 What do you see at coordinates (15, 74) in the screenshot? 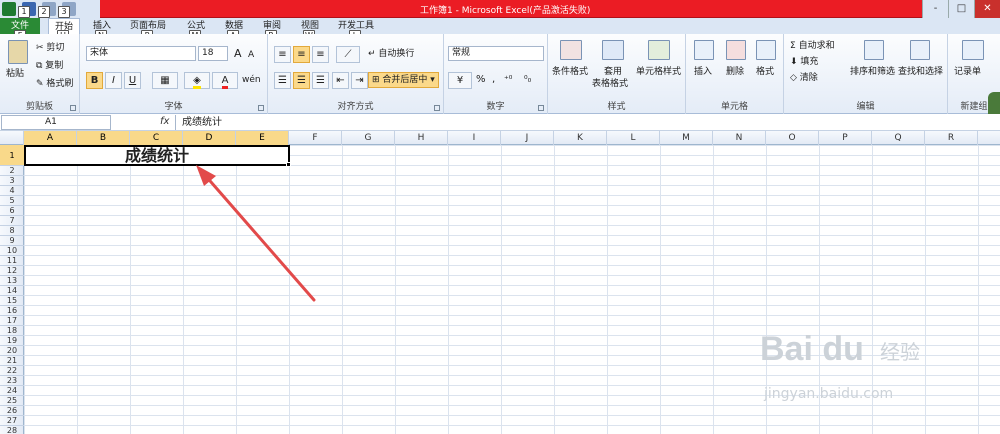
I see `paste-button: 粘贴` at bounding box center [15, 74].